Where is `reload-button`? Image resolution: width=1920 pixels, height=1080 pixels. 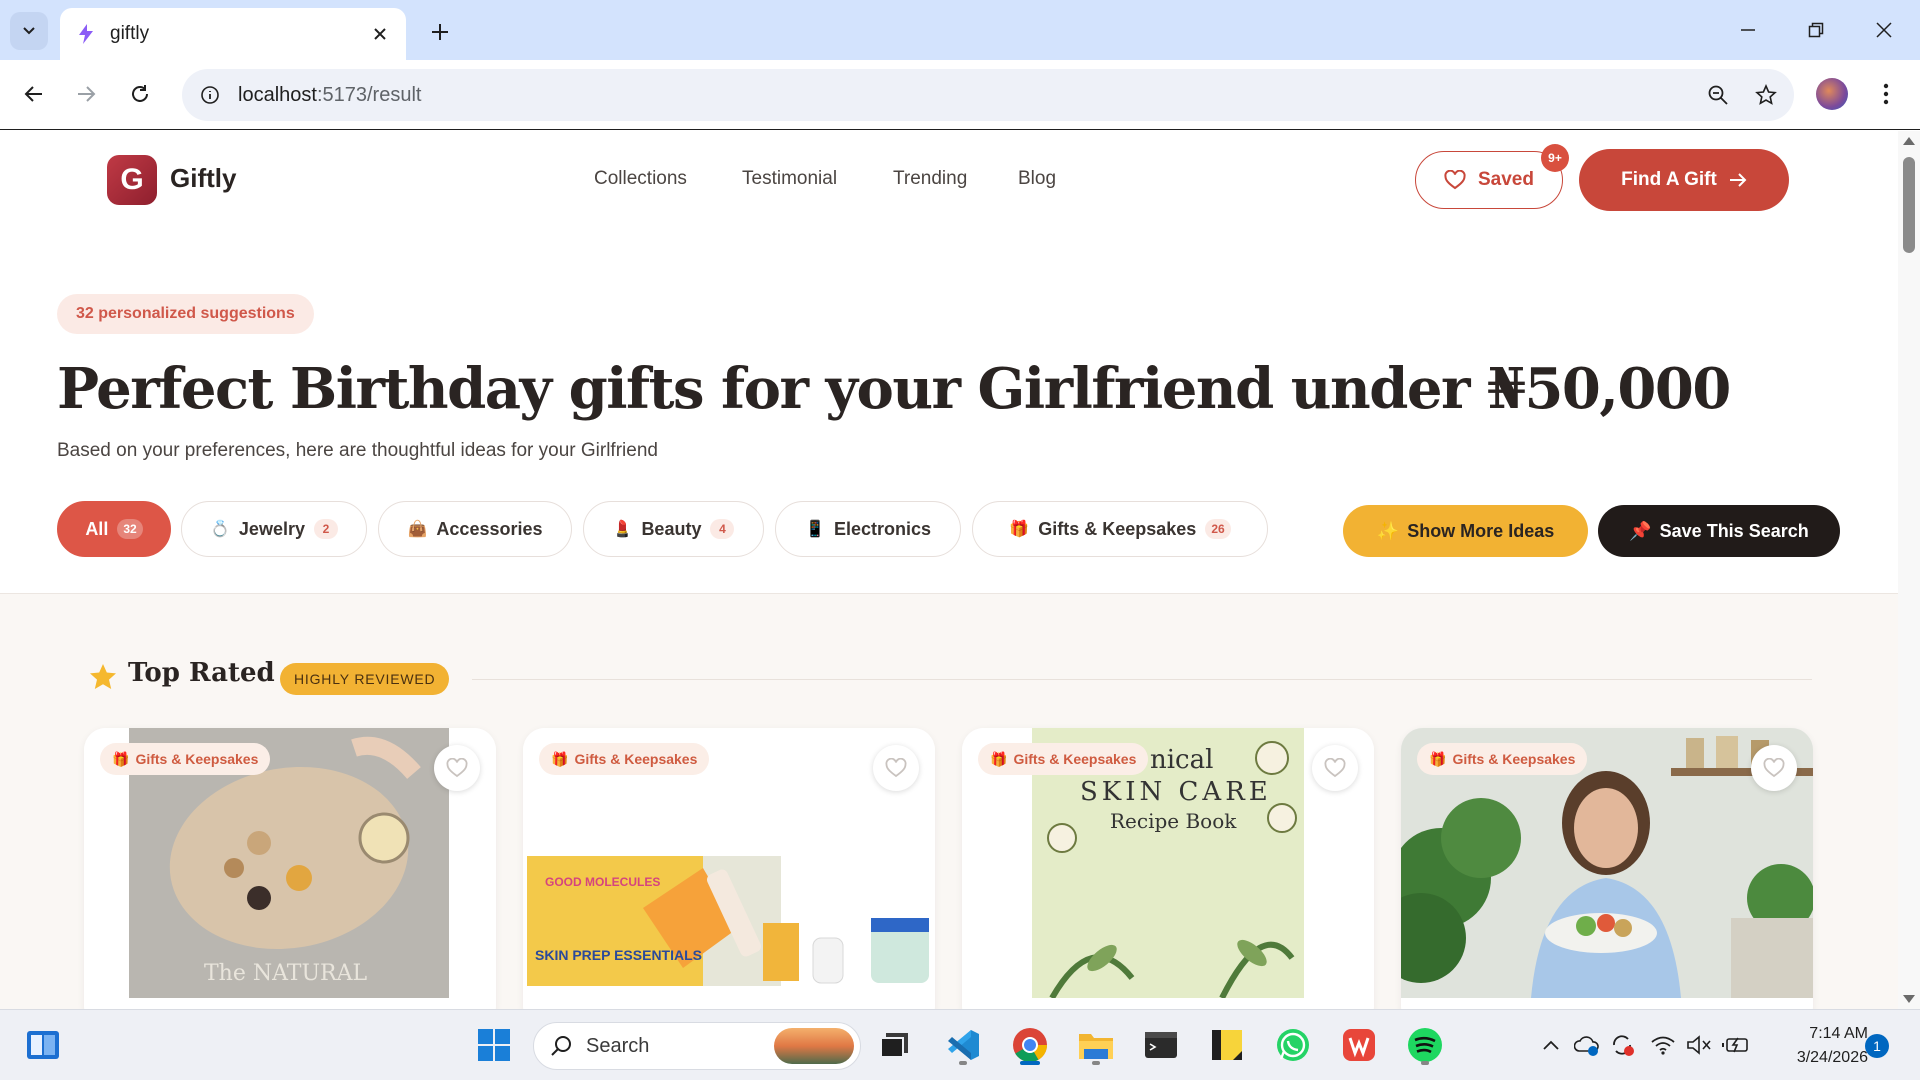 reload-button is located at coordinates (140, 94).